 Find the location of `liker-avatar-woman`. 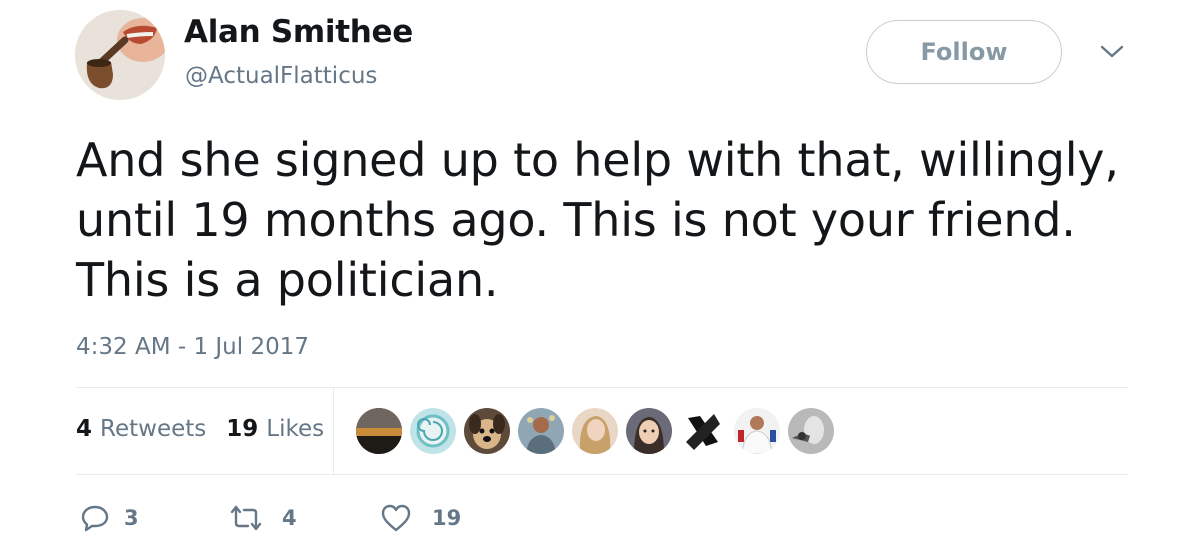

liker-avatar-woman is located at coordinates (595, 431).